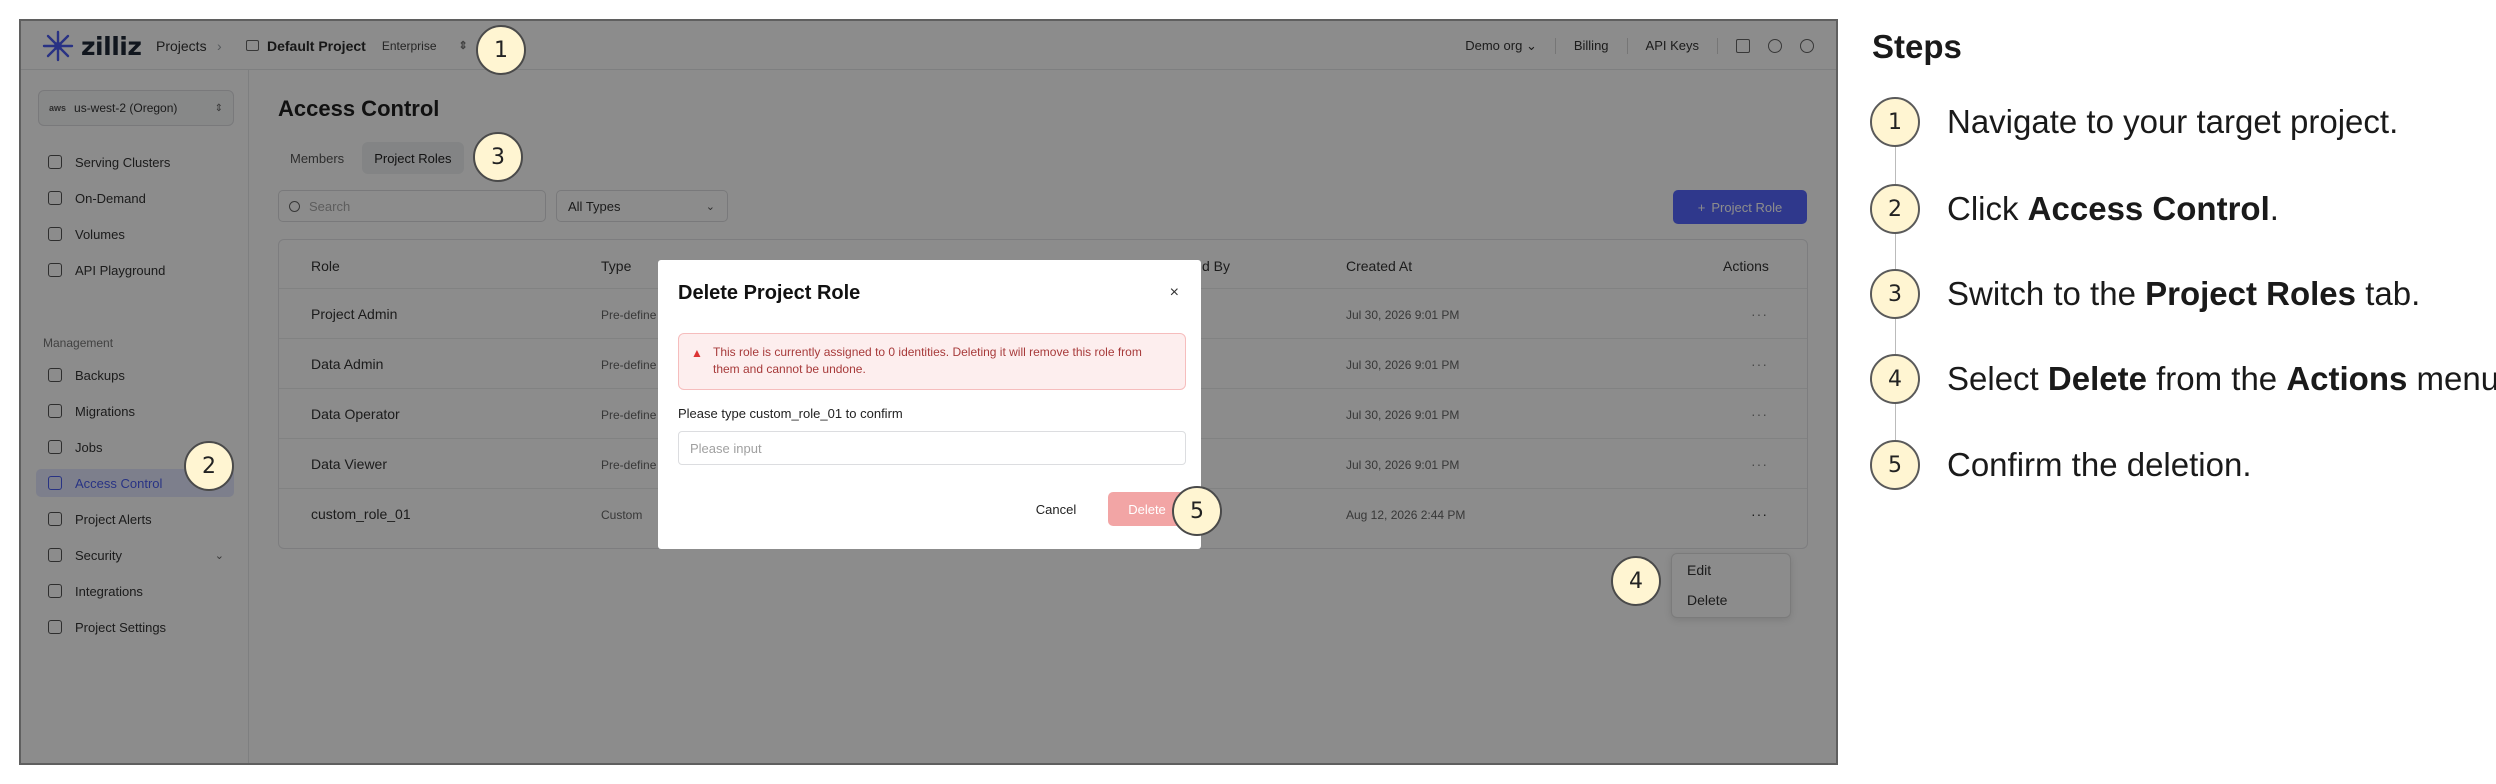 The width and height of the screenshot is (2496, 784). Describe the element at coordinates (1895, 294) in the screenshot. I see `step-number: 3` at that location.